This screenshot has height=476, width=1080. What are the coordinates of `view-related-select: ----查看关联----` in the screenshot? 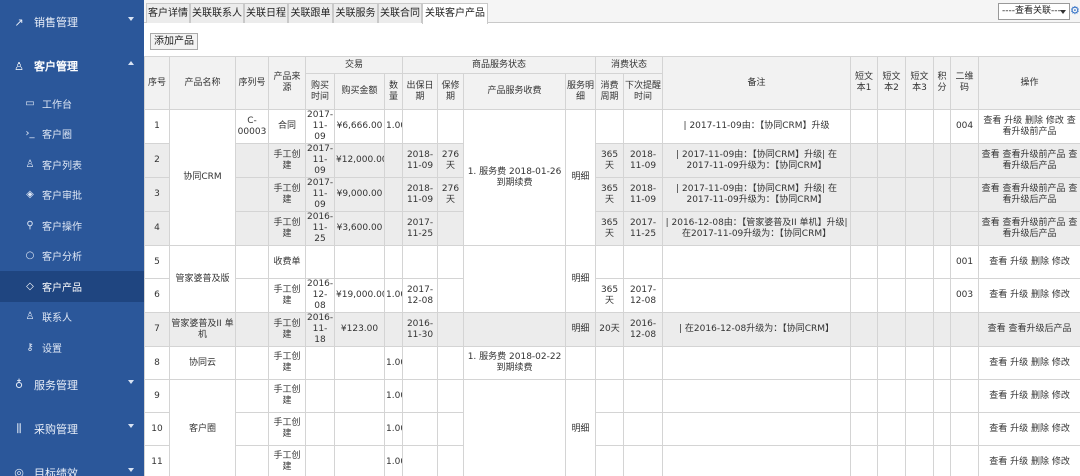 It's located at (1034, 11).